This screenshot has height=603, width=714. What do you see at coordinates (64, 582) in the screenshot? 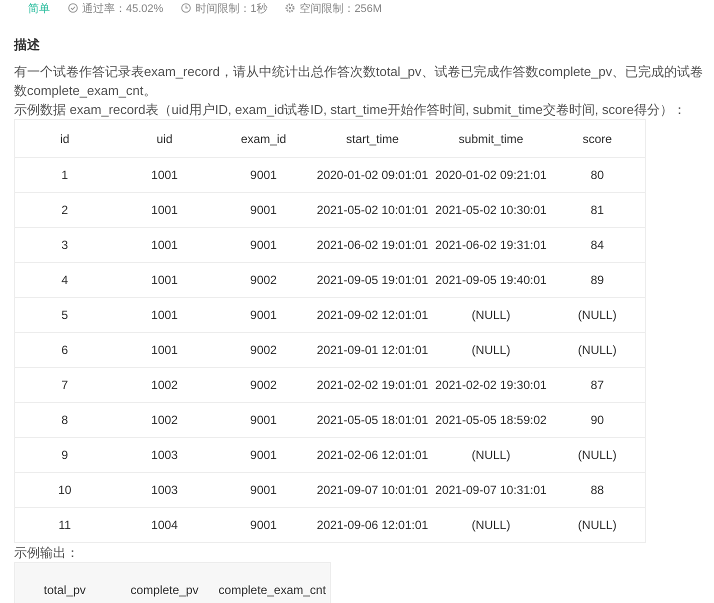
I see `column-header: total_pv` at bounding box center [64, 582].